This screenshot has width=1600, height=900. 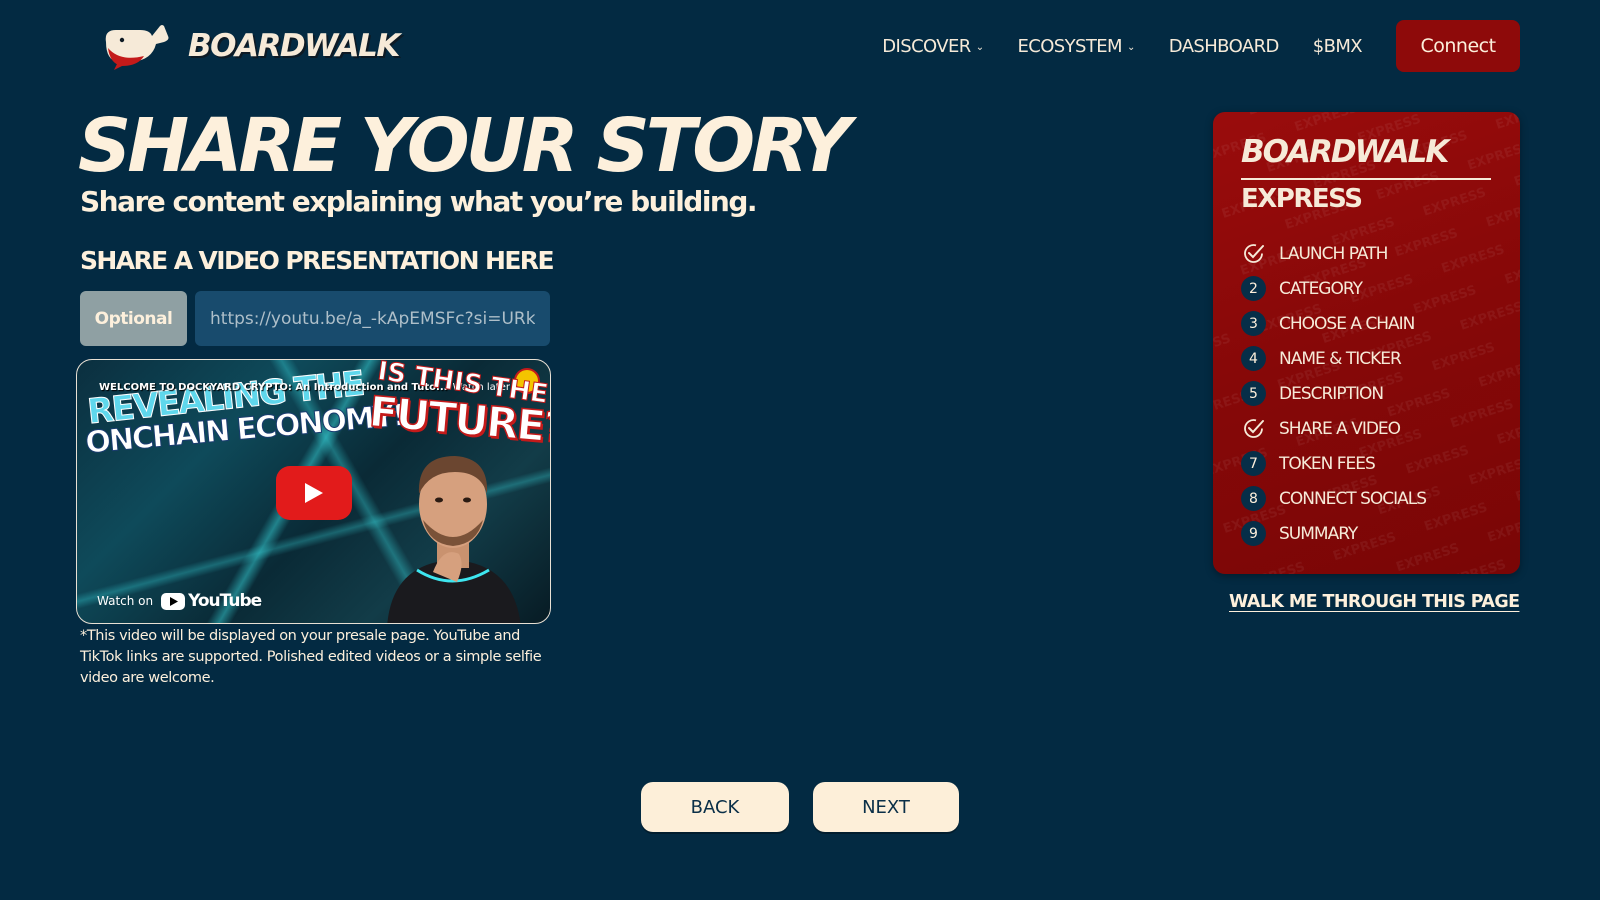 What do you see at coordinates (464, 146) in the screenshot?
I see `page-title: SHARE YOUR STORY` at bounding box center [464, 146].